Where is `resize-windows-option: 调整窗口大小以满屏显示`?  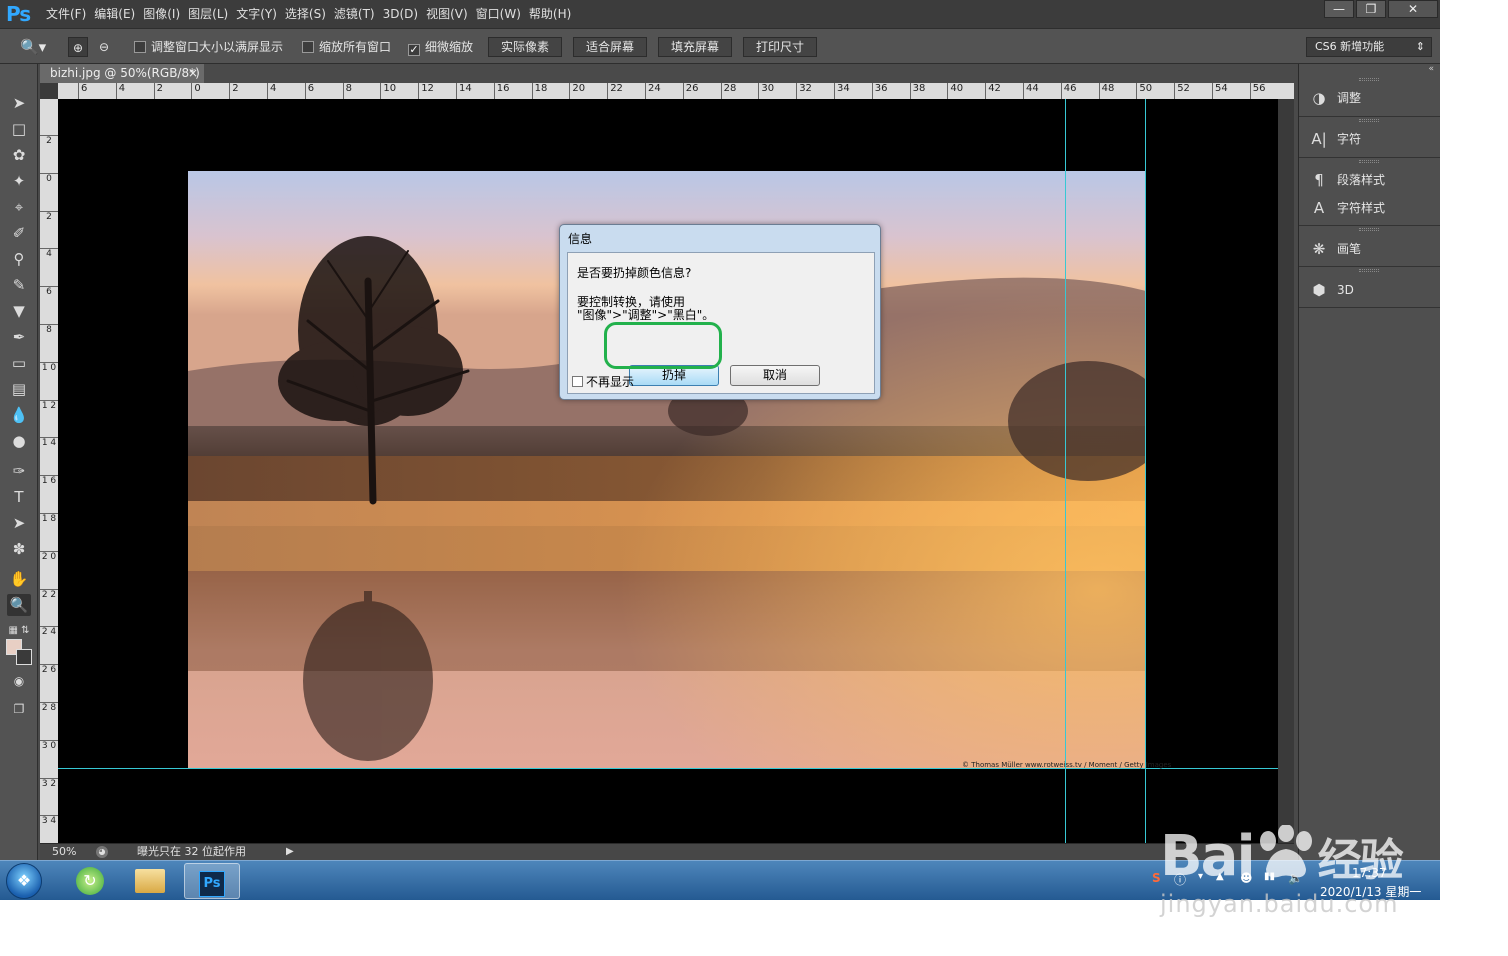
resize-windows-option: 调整窗口大小以满屏显示 is located at coordinates (208, 47).